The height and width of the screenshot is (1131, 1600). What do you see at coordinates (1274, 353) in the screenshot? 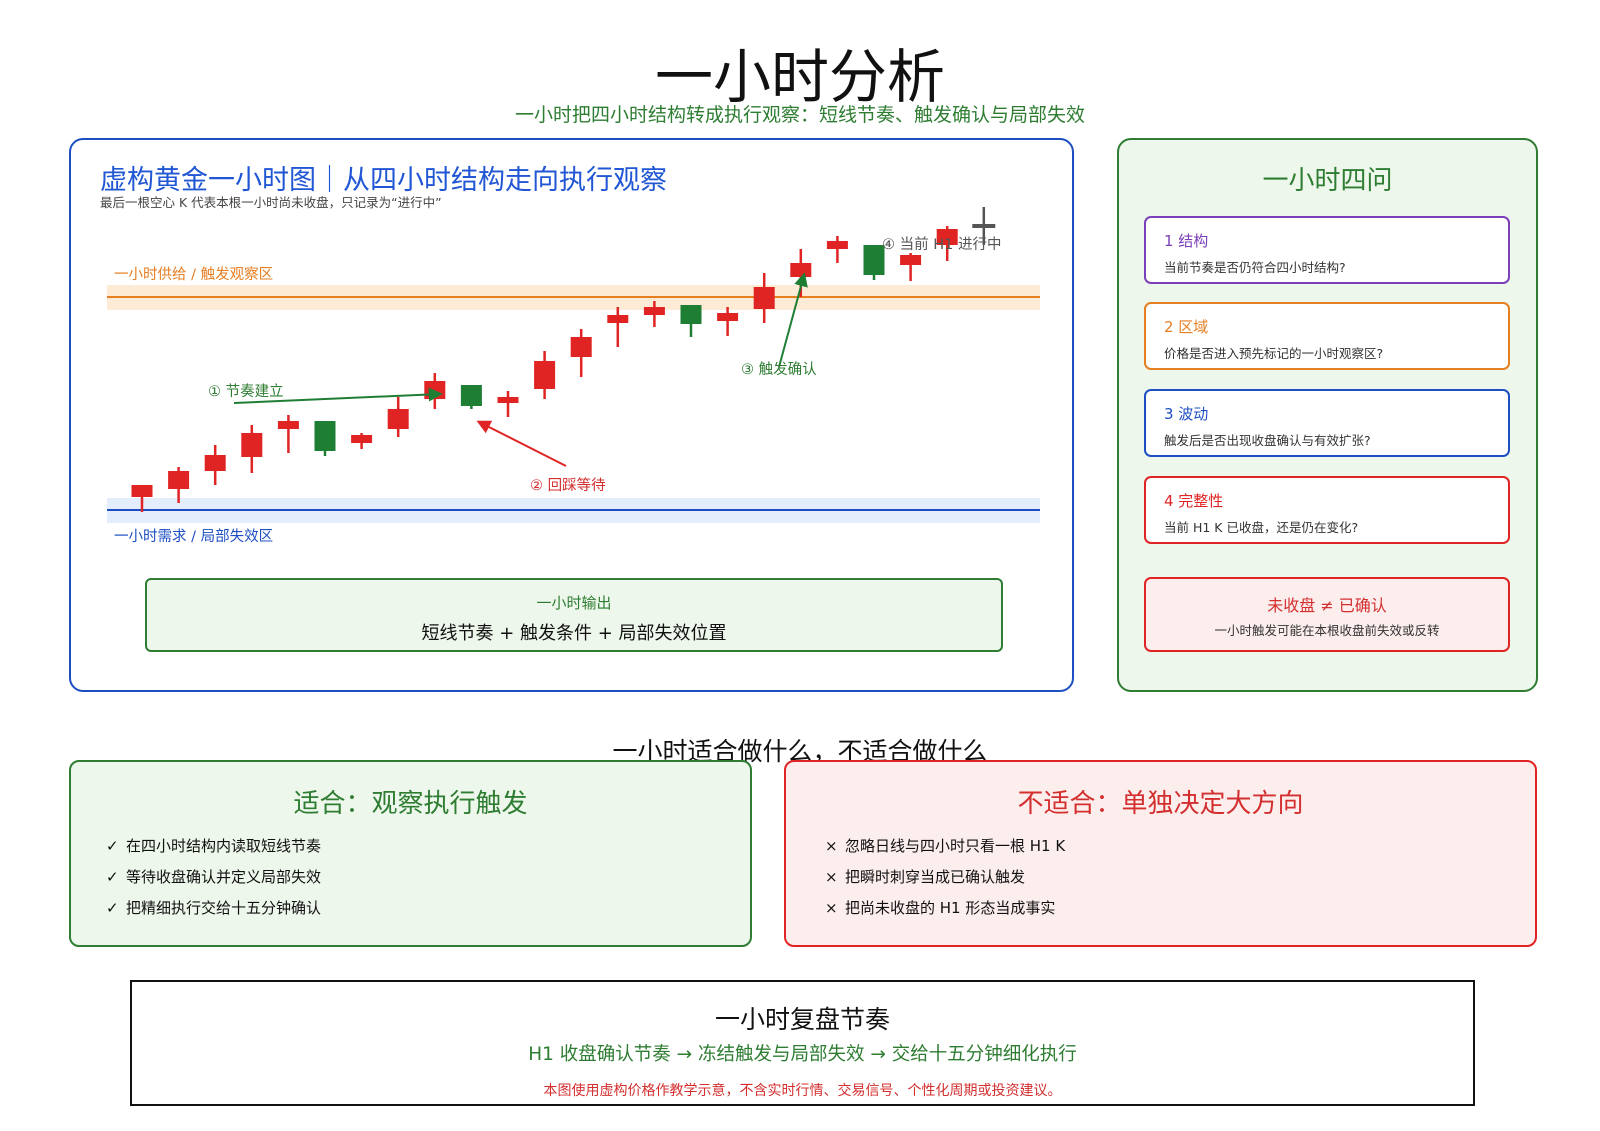
I see `question-text: 价格是否进入预先标记的一小时观察区?` at bounding box center [1274, 353].